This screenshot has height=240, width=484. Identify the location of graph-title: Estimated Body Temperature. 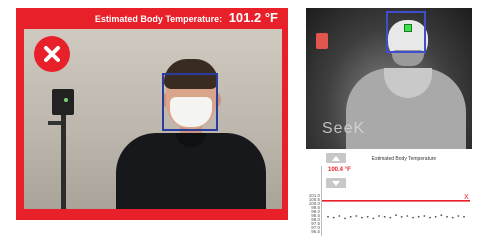
(404, 159).